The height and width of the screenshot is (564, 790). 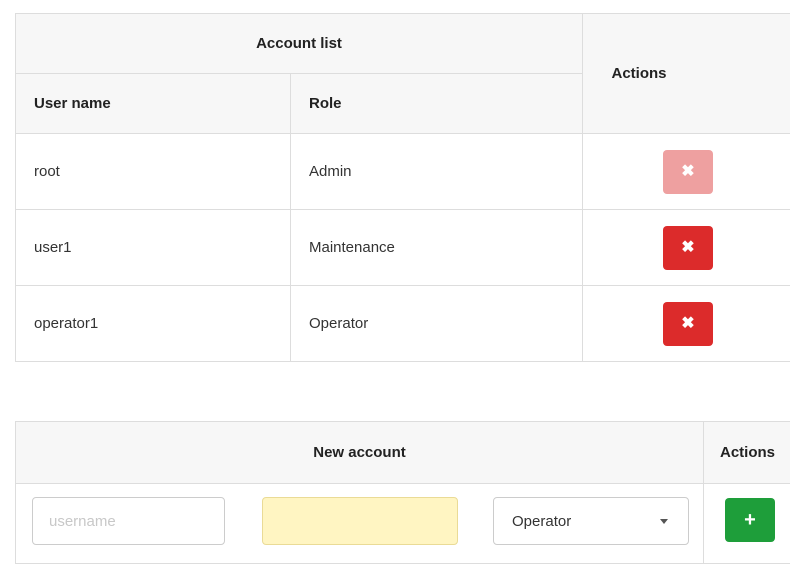 I want to click on plus-icon: +, so click(x=750, y=520).